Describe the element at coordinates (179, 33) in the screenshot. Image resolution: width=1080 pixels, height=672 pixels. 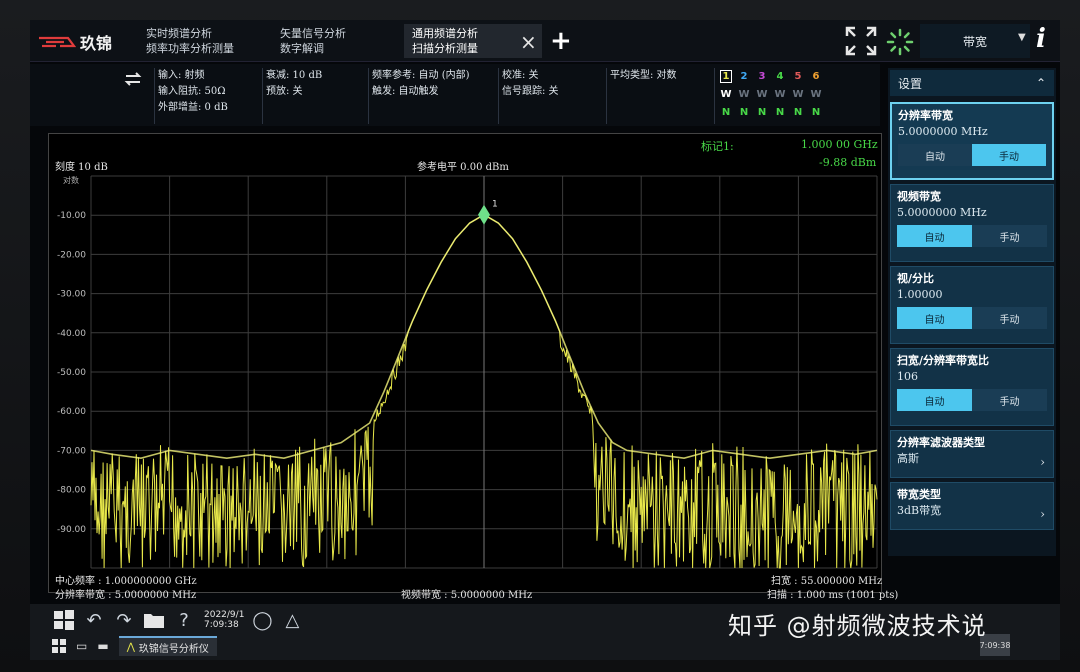
I see `tab-label: 实时频谱分析` at that location.